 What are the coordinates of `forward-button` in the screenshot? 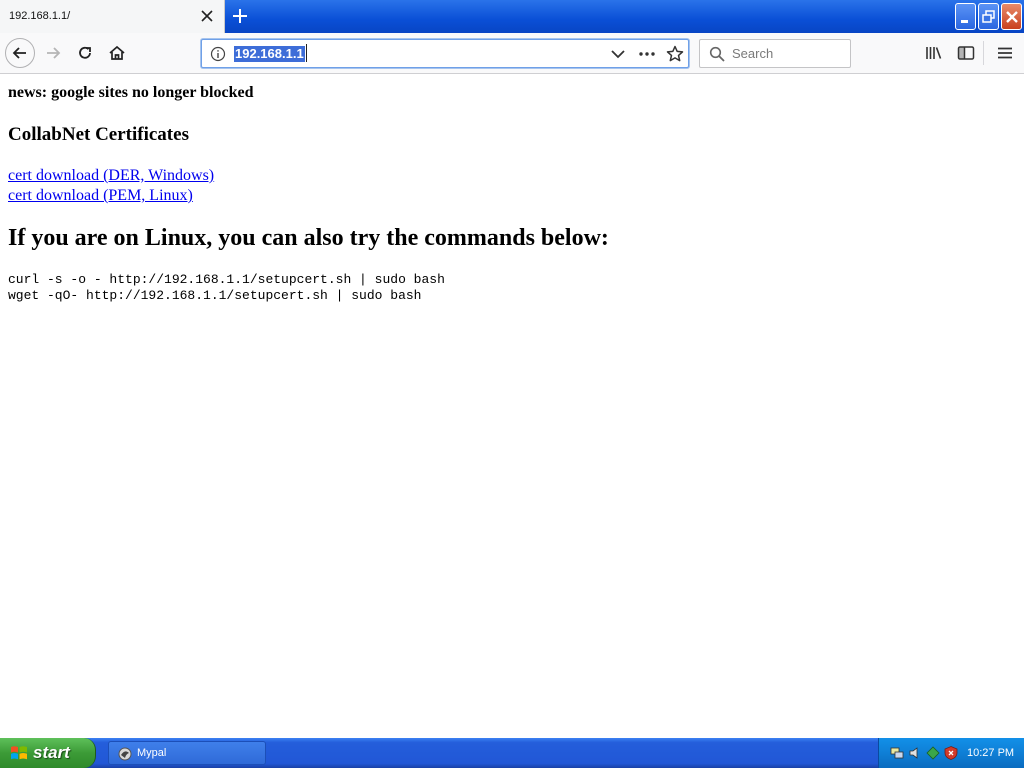 It's located at (53, 53).